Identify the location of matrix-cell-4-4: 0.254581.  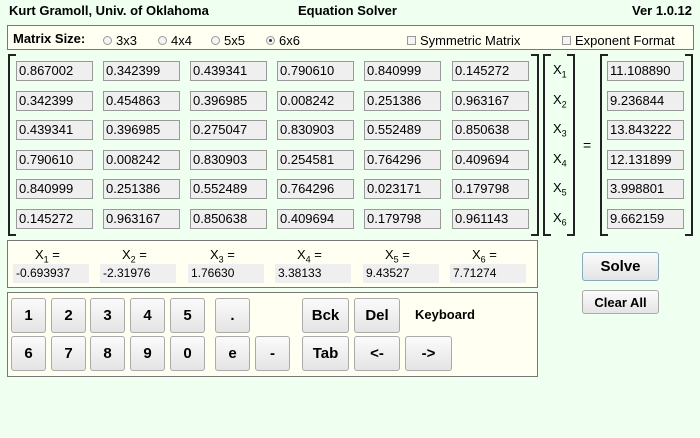
(315, 160).